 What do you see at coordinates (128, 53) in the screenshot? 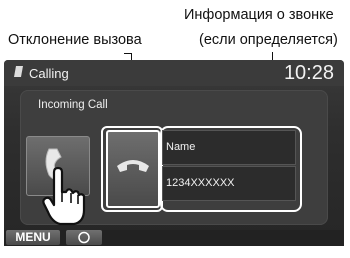
I see `reject-leader-horizontal` at bounding box center [128, 53].